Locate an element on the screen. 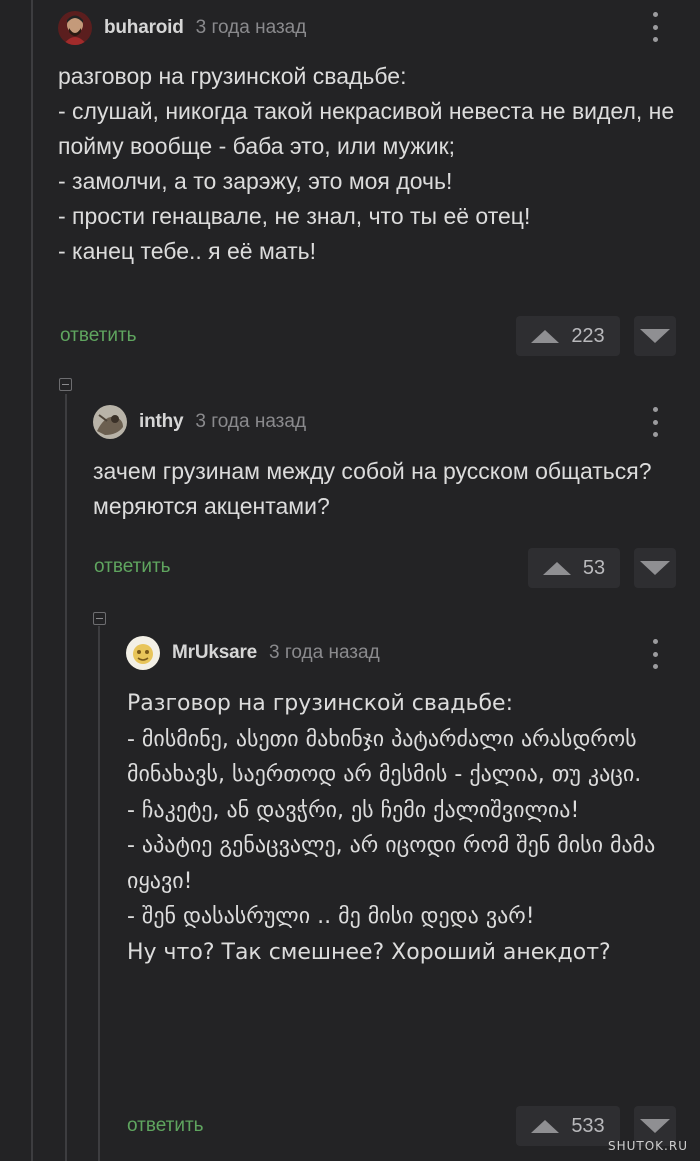 The width and height of the screenshot is (700, 1161). comment-header: MrUksare 3 года назад is located at coordinates (253, 653).